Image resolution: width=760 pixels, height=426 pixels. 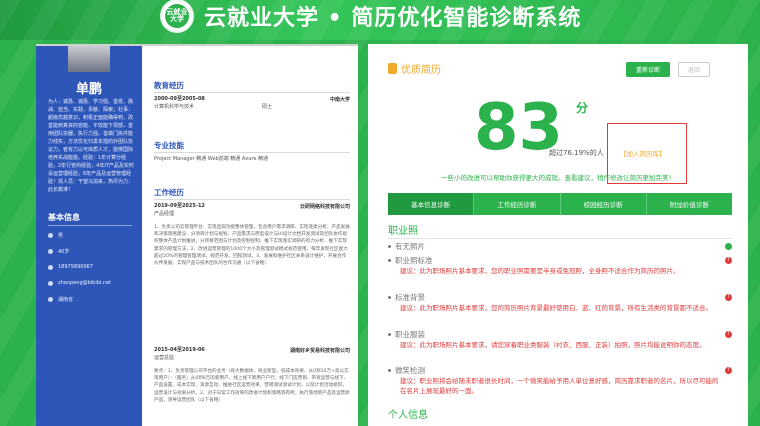 I want to click on improvement-tip: 一些小的改进可以帮助你获得更大的成就。查看建议，稍作修改让简历更加完美！, so click(x=558, y=178).